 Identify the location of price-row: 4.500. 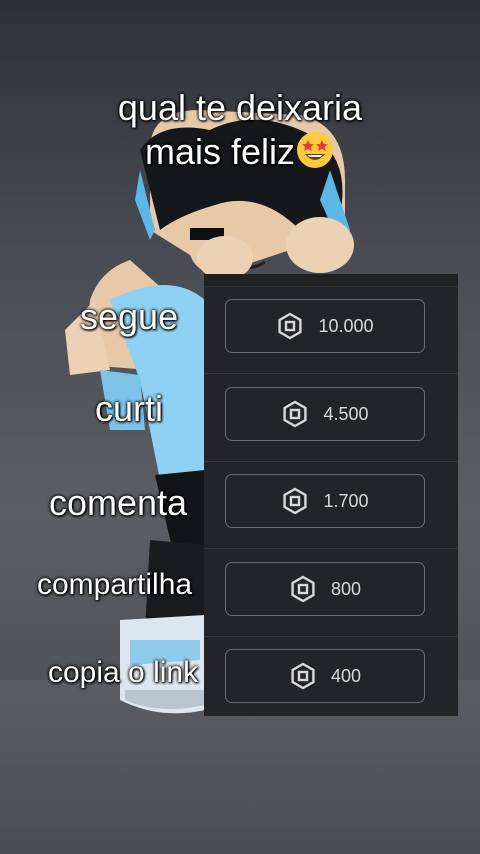
(331, 418).